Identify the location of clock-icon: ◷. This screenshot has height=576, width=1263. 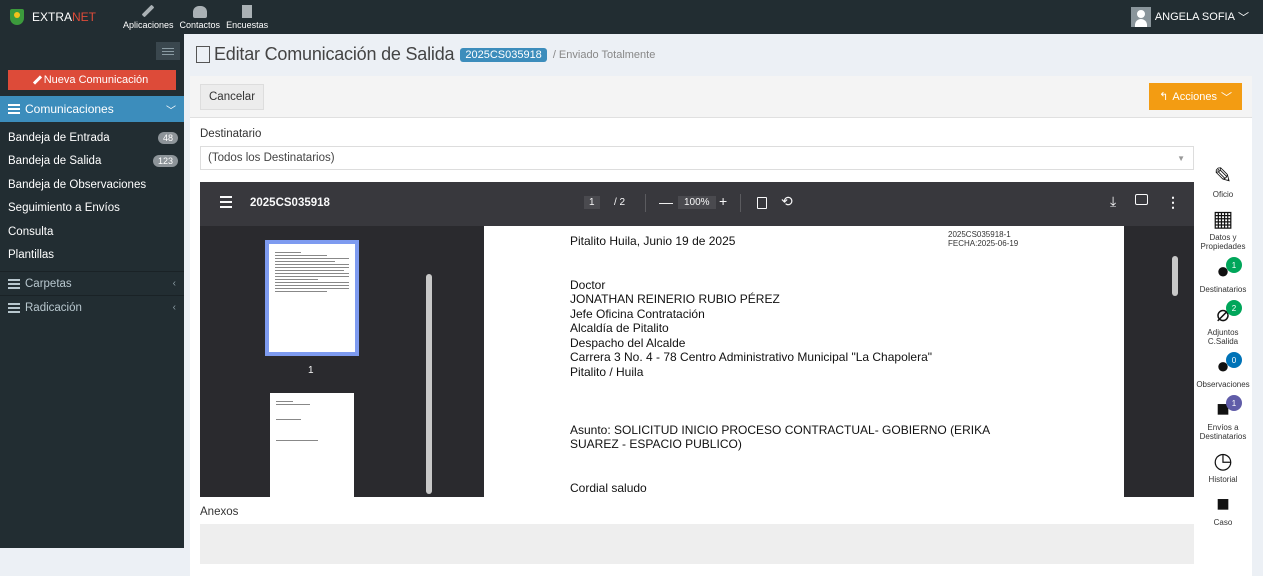
(1223, 460).